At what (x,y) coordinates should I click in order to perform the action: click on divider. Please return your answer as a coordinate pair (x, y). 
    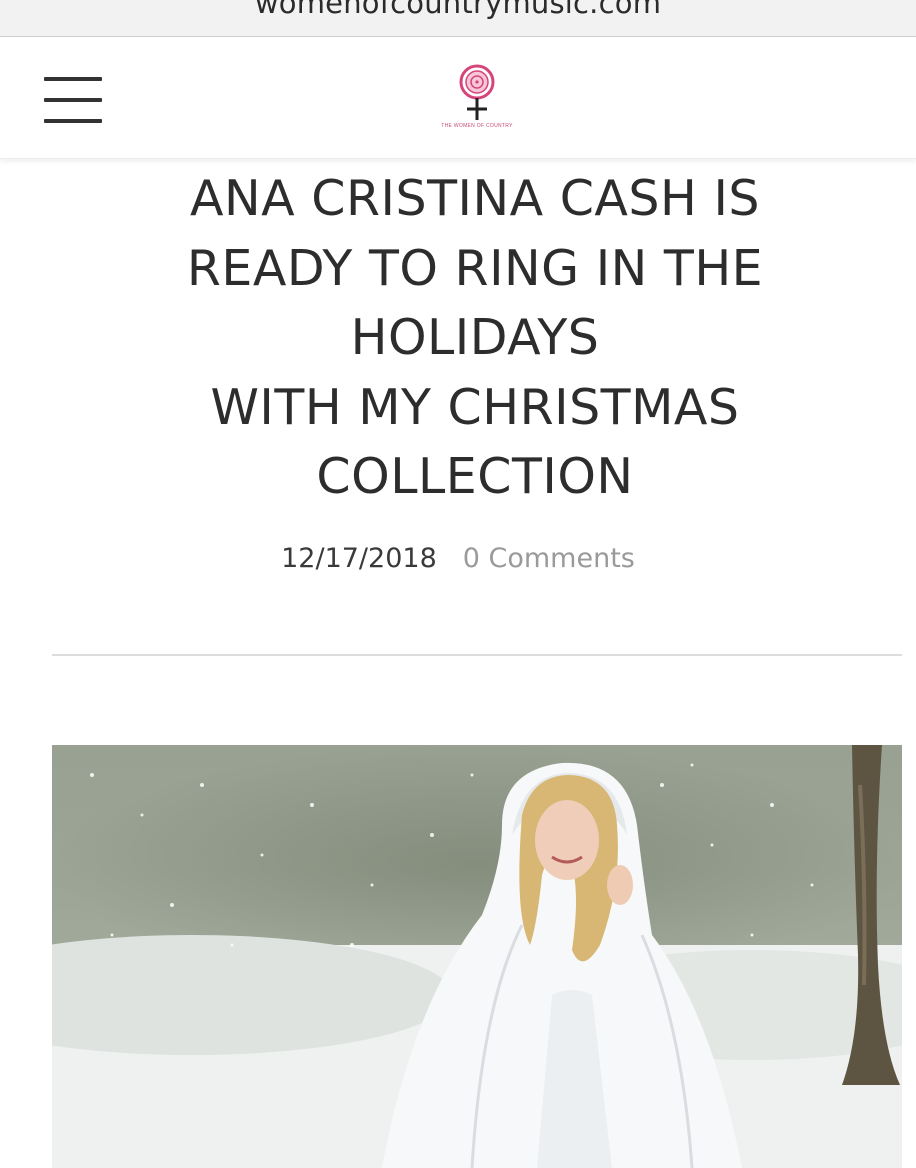
    Looking at the image, I should click on (477, 655).